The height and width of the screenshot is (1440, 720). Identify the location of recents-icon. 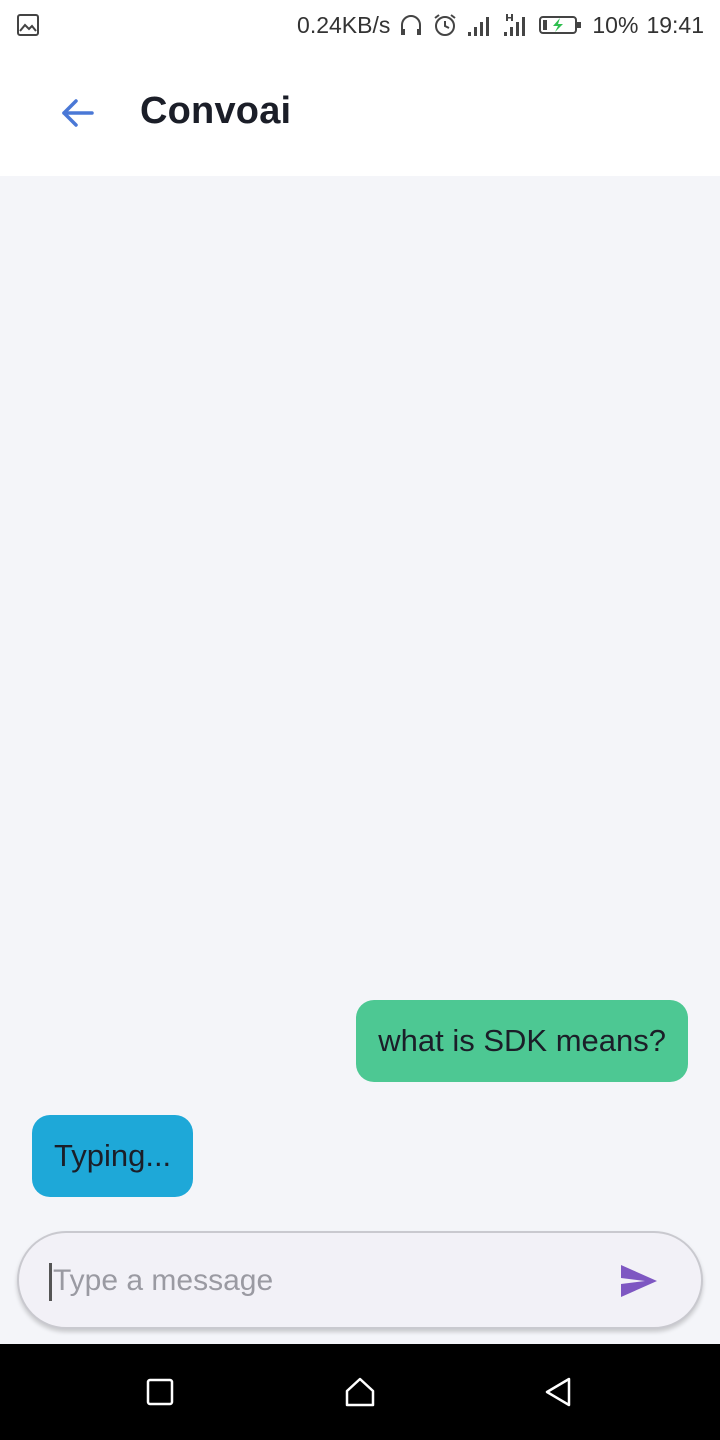
(160, 1392).